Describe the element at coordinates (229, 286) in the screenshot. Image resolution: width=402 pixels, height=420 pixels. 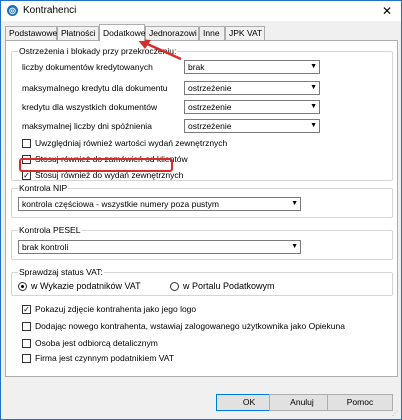
I see `radio-label: w Portalu Podatkowym` at that location.